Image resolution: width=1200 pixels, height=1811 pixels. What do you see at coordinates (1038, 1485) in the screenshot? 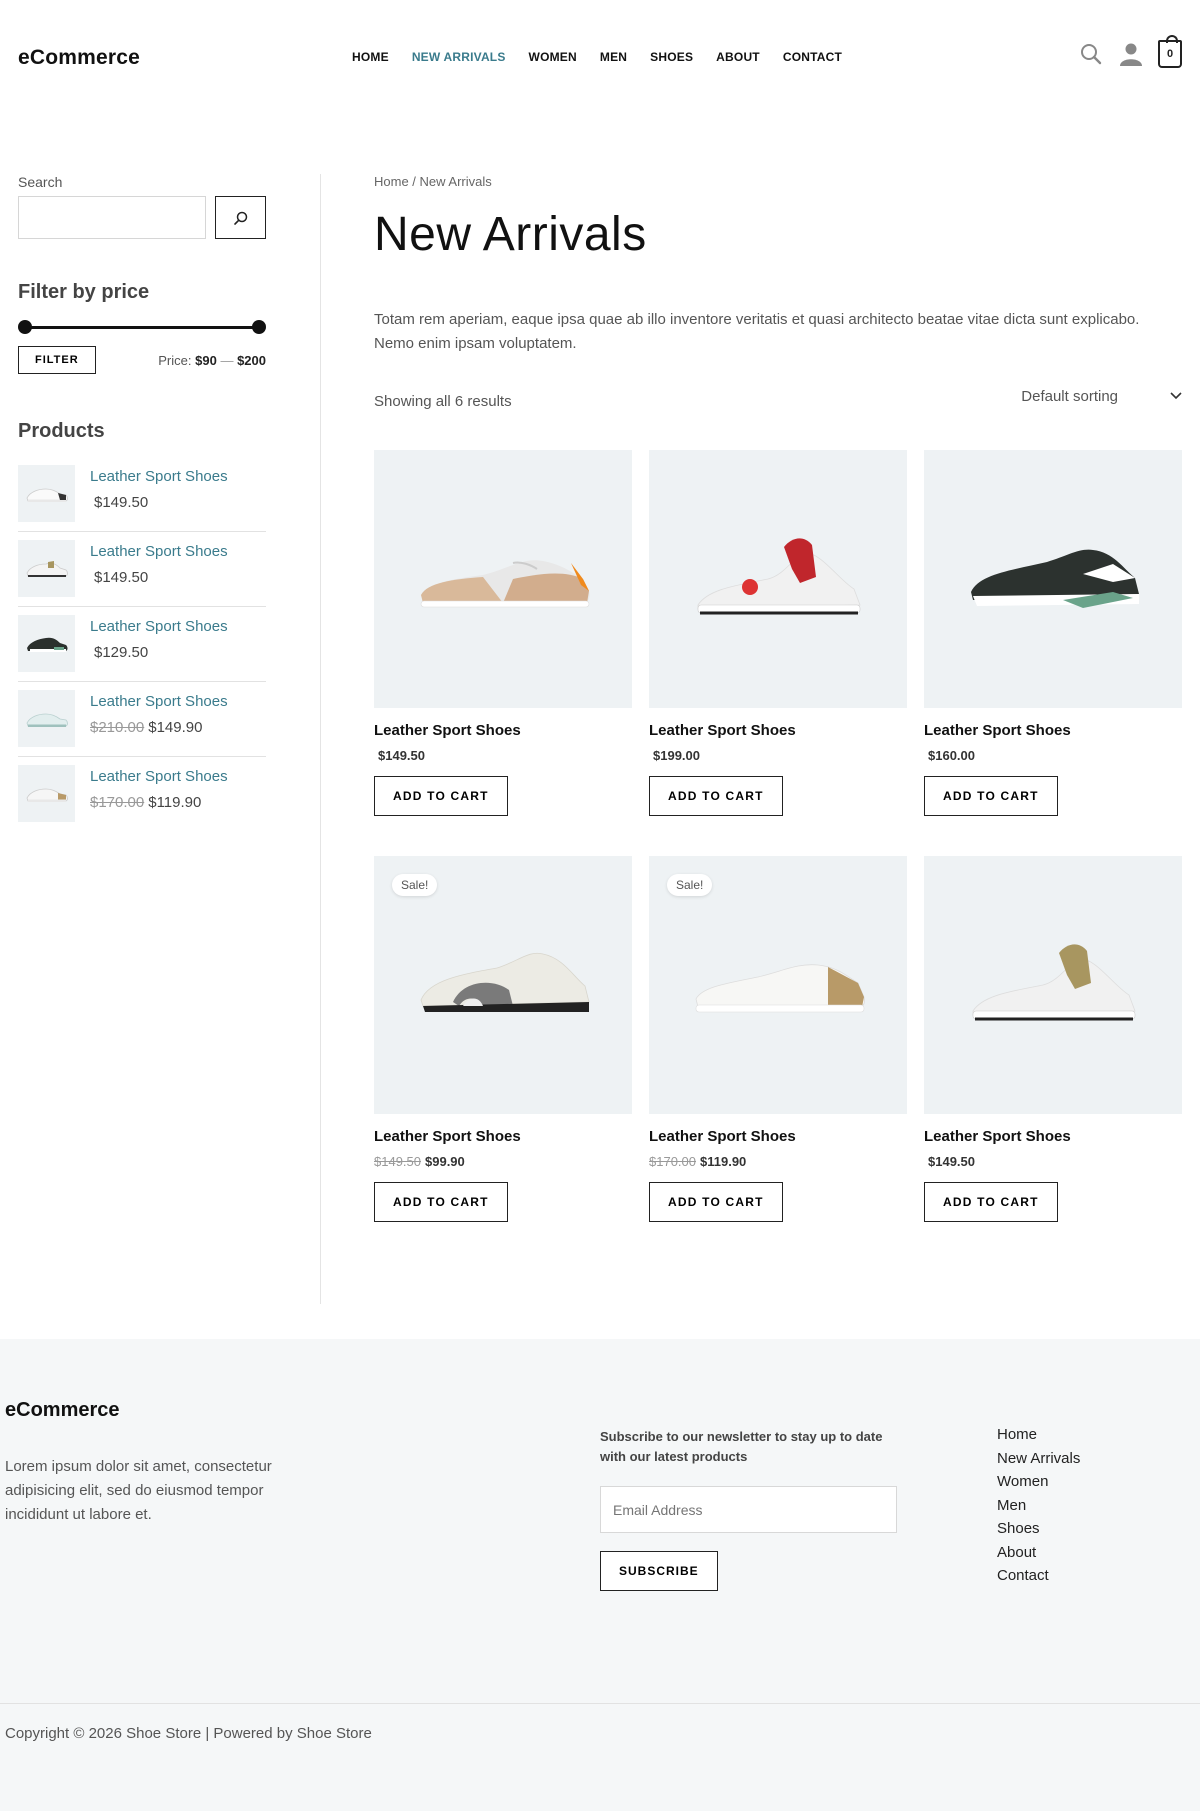
I see `footer-link-women: Women` at bounding box center [1038, 1485].